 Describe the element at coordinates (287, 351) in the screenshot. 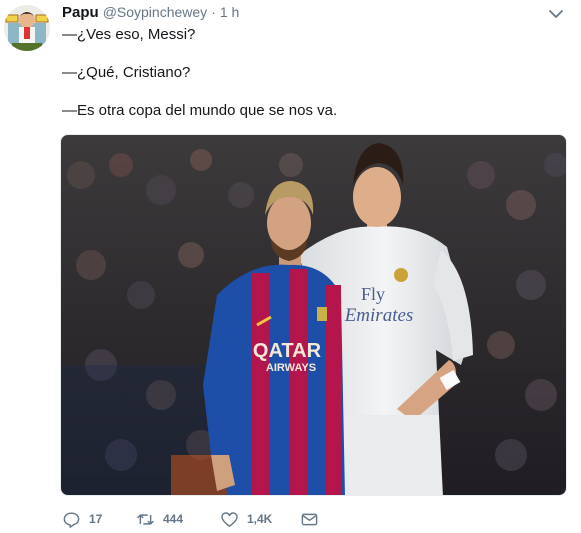

I see `sponsor-text-left-top: QATAR` at that location.